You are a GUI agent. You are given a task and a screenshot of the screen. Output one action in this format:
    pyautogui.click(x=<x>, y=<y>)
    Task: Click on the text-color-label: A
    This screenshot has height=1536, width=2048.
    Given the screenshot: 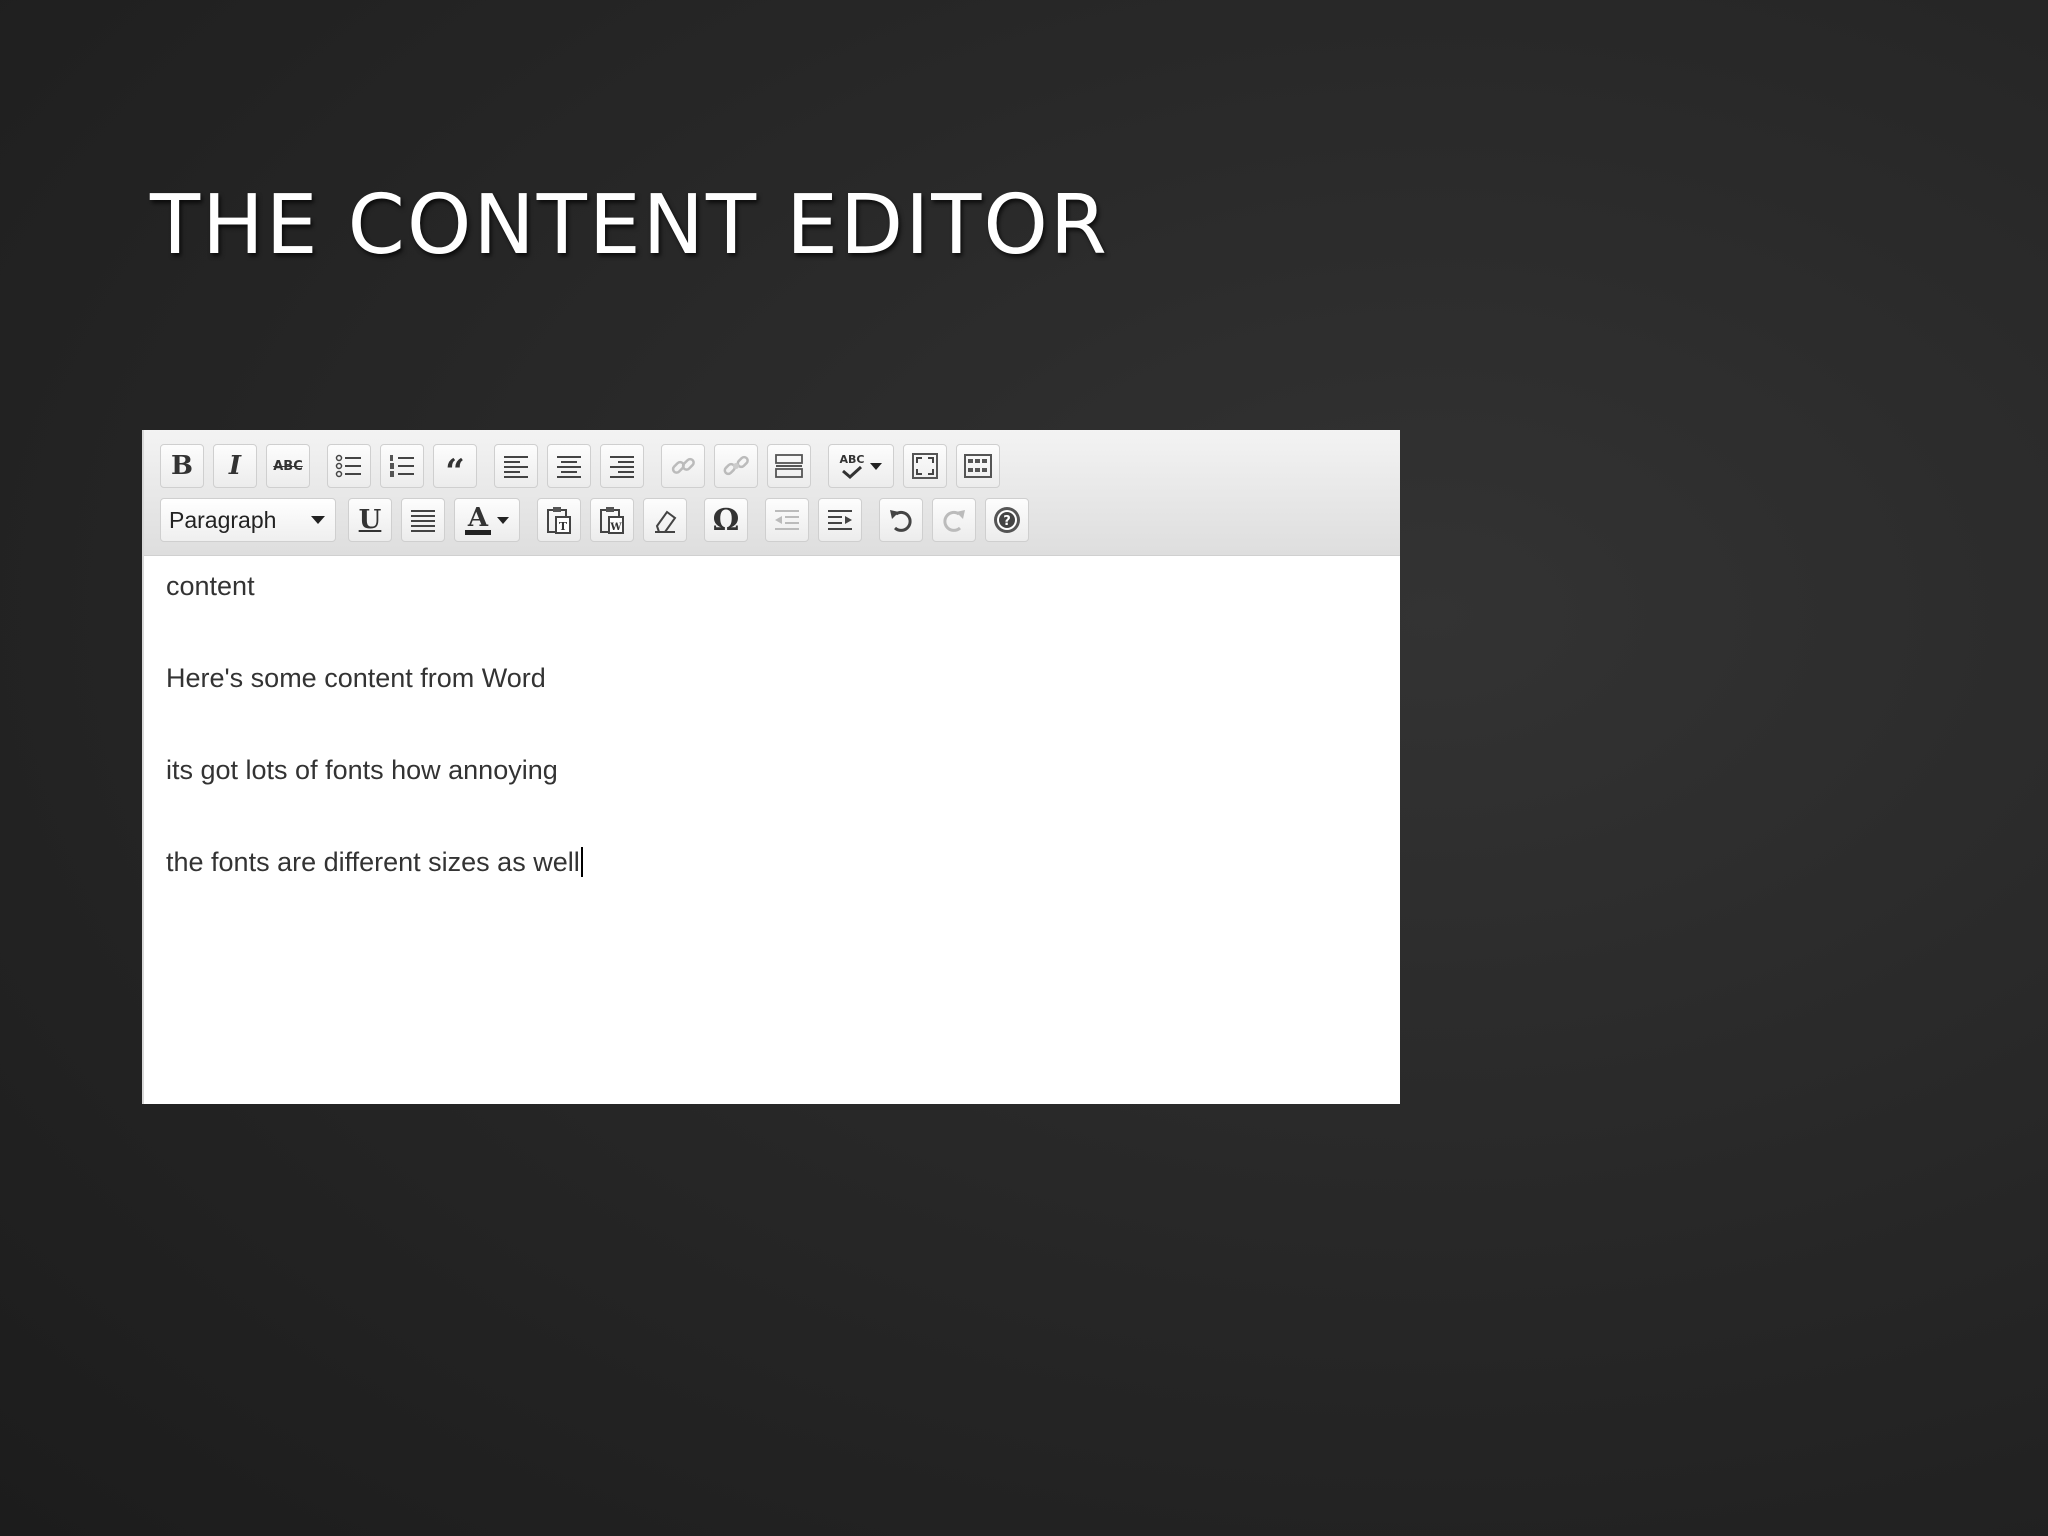 What is the action you would take?
    pyautogui.click(x=478, y=517)
    